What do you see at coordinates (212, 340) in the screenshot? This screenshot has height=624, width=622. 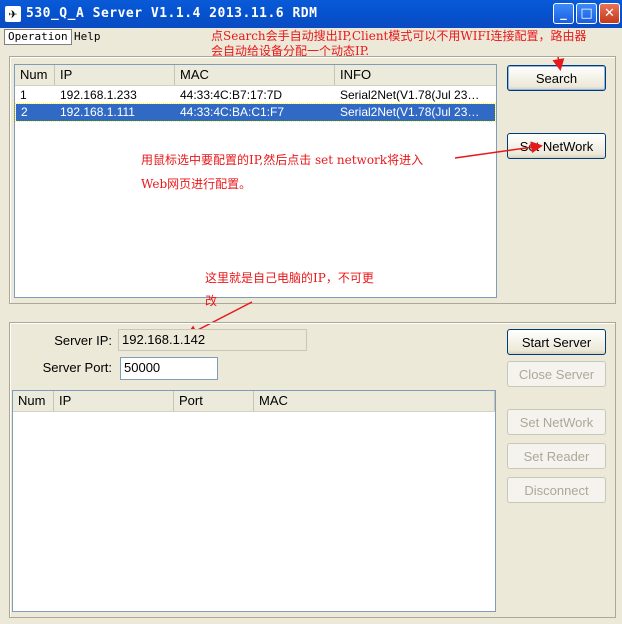 I see `server-ip-field: 192.168.1.142` at bounding box center [212, 340].